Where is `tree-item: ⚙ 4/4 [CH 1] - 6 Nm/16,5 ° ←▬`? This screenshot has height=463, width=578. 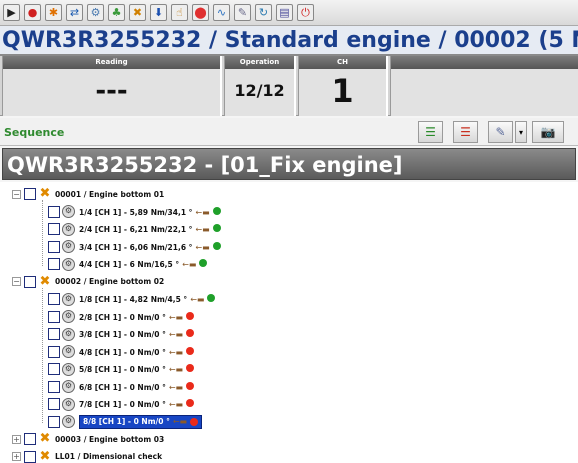 tree-item: ⚙ 4/4 [CH 1] - 6 Nm/16,5 ° ←▬ is located at coordinates (128, 264).